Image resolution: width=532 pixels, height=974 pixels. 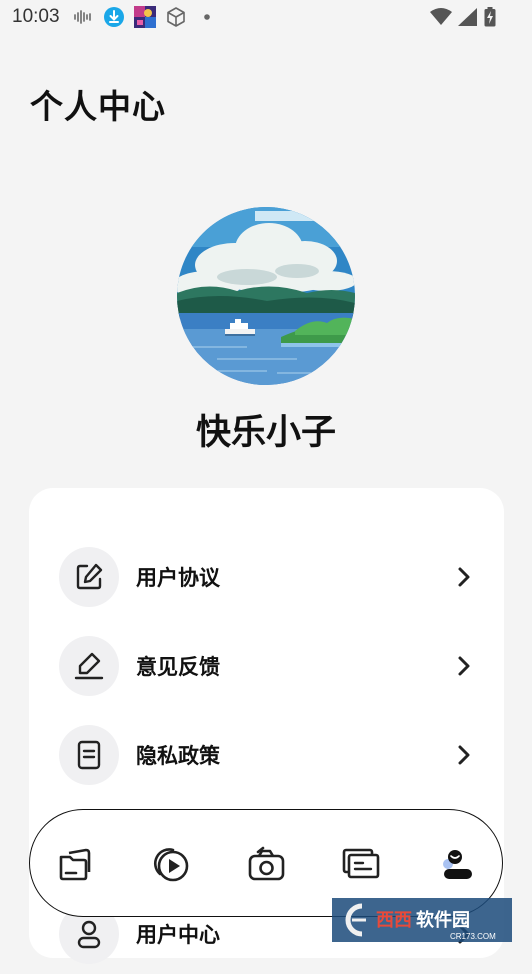 I want to click on svg-text: CR173.COM, so click(x=473, y=936).